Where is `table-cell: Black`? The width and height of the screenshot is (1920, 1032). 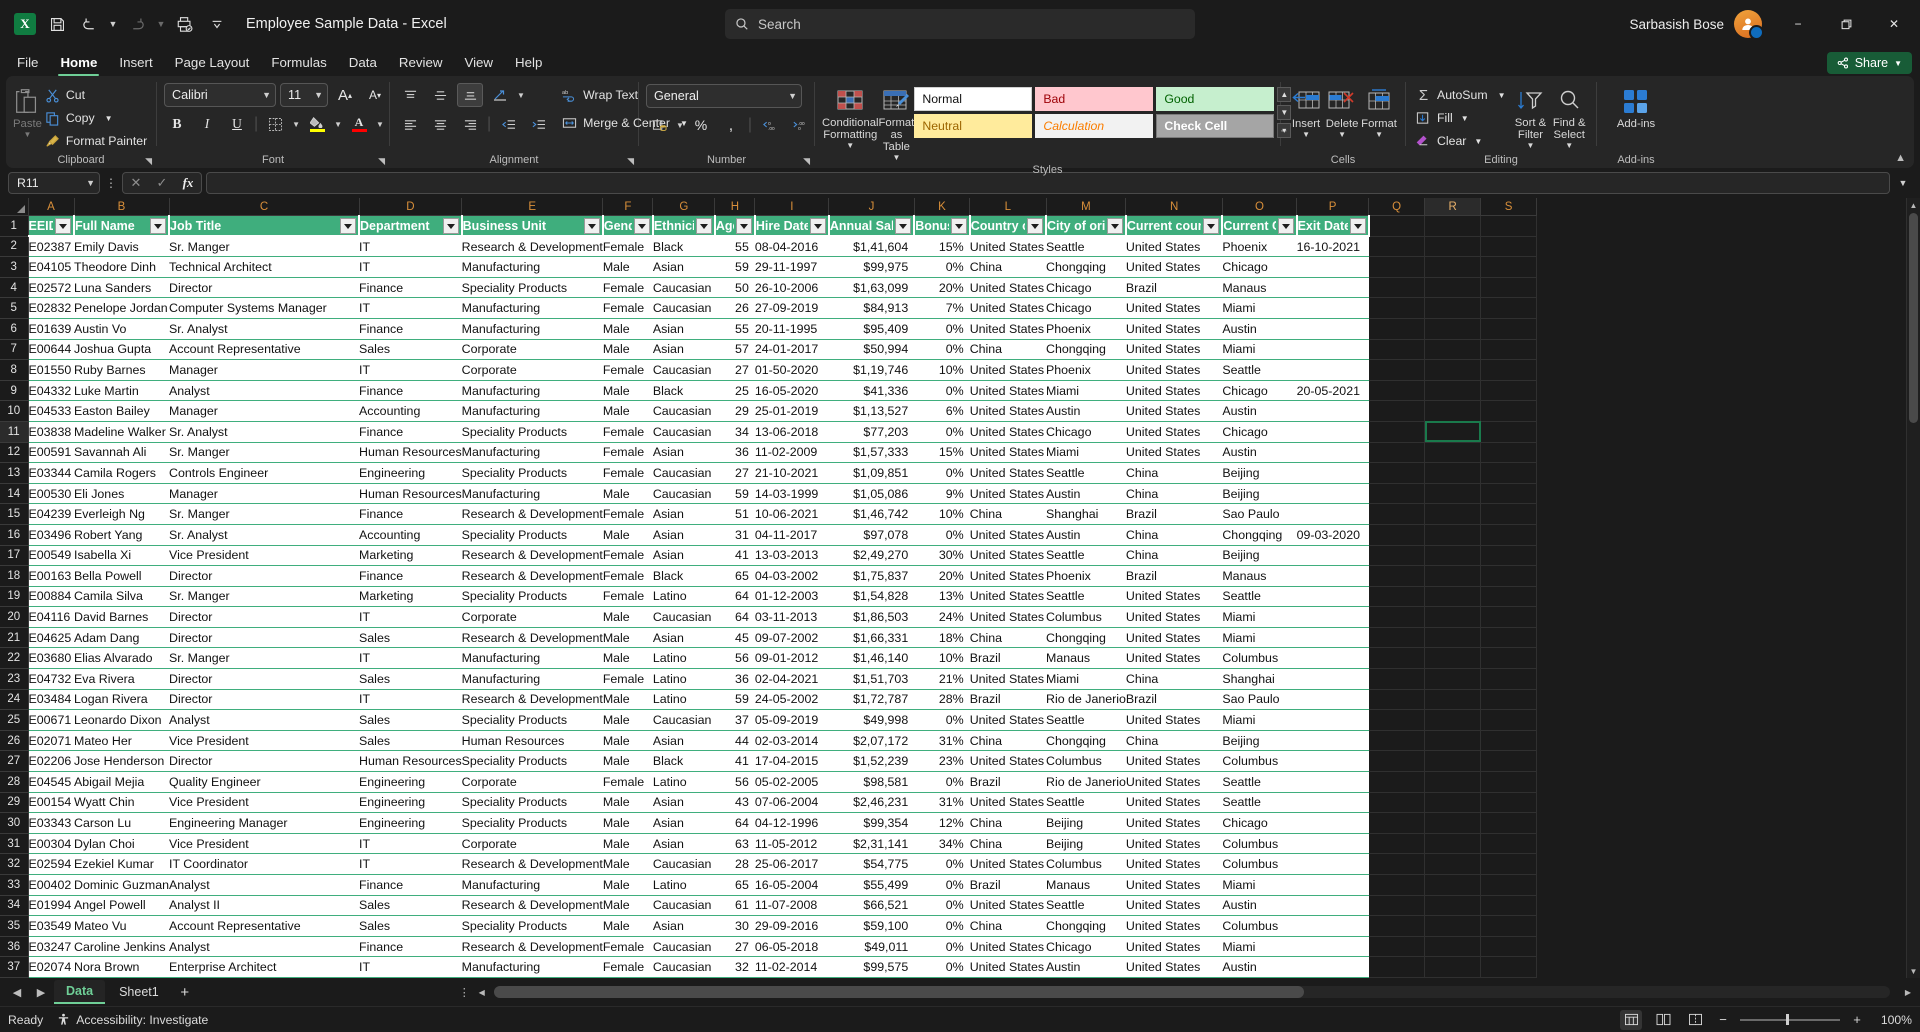 table-cell: Black is located at coordinates (683, 391).